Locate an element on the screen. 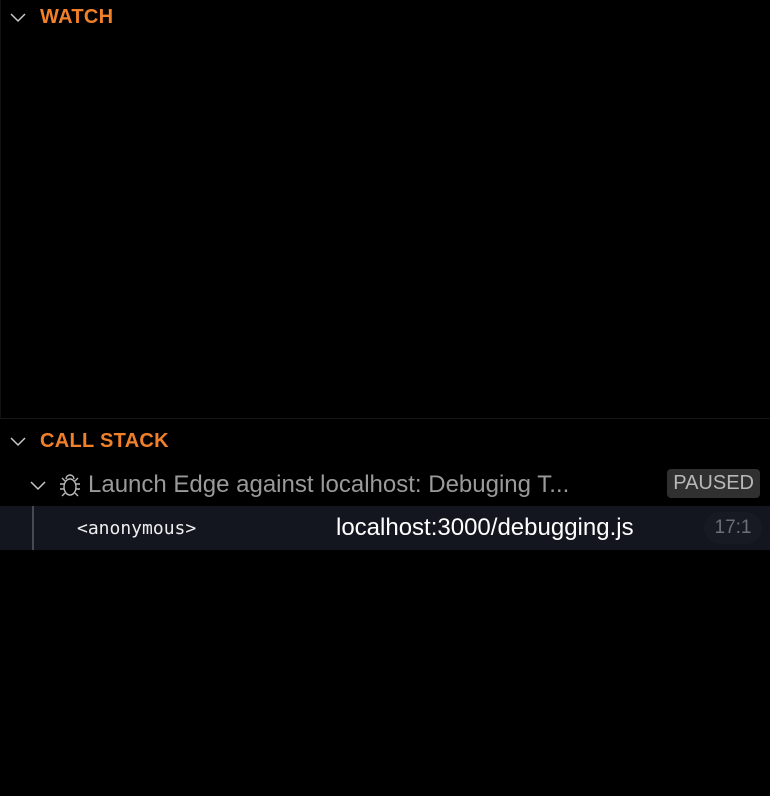  frame-file: localhost:3000/debugging.js is located at coordinates (485, 527).